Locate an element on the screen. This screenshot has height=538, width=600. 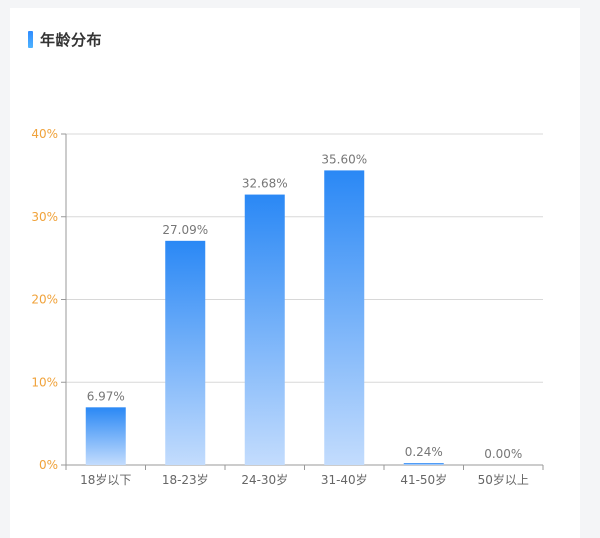
x-tick-label: 18-23岁 is located at coordinates (185, 479).